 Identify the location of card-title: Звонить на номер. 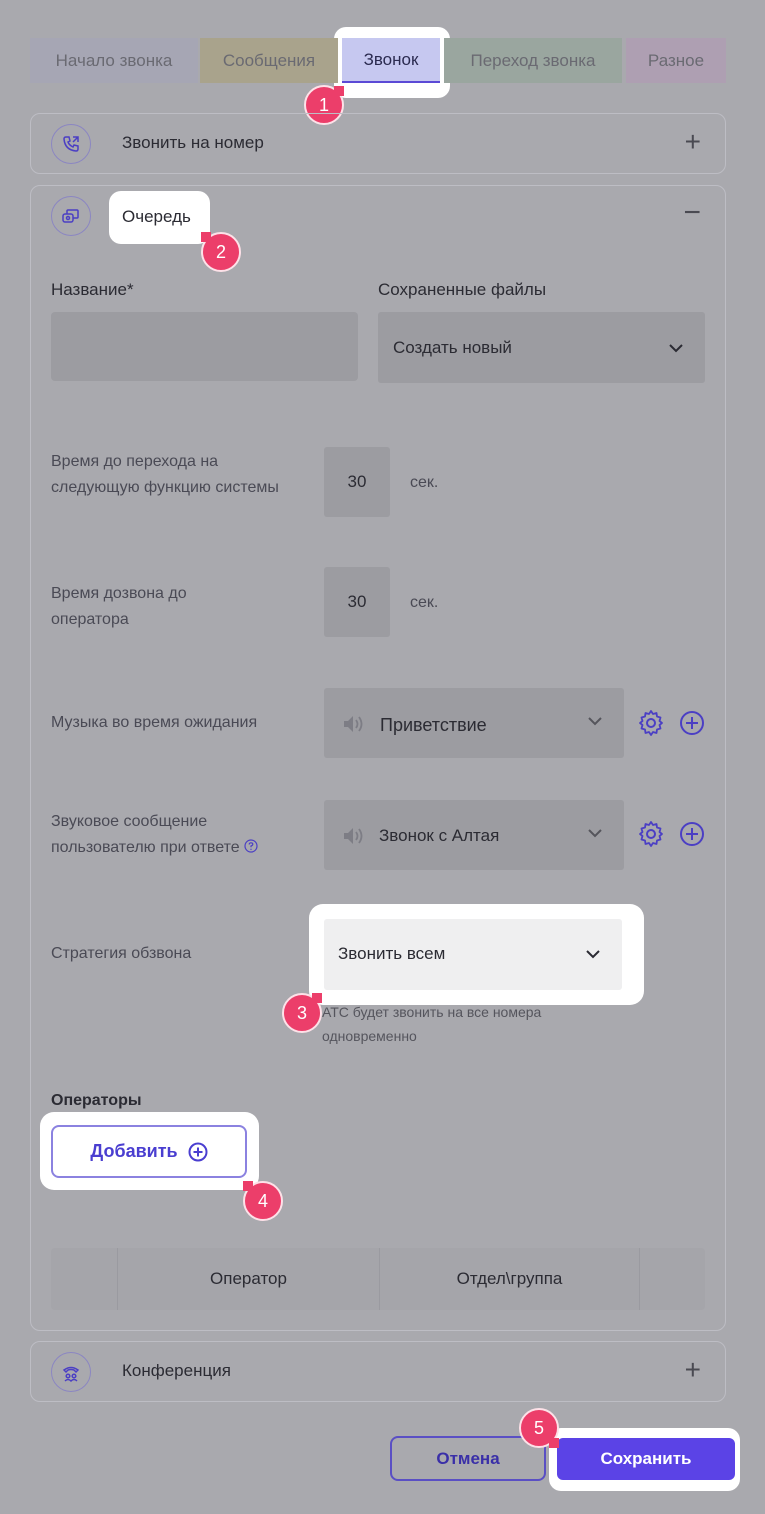
(193, 142).